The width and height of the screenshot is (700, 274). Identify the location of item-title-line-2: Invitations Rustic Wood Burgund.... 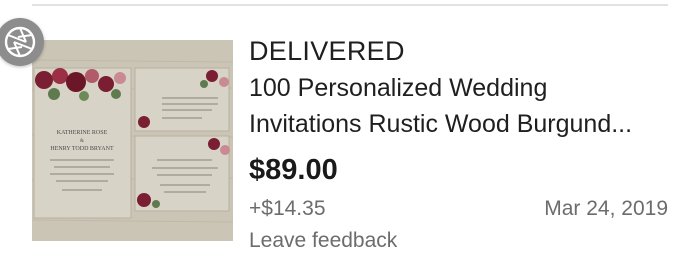
(458, 124).